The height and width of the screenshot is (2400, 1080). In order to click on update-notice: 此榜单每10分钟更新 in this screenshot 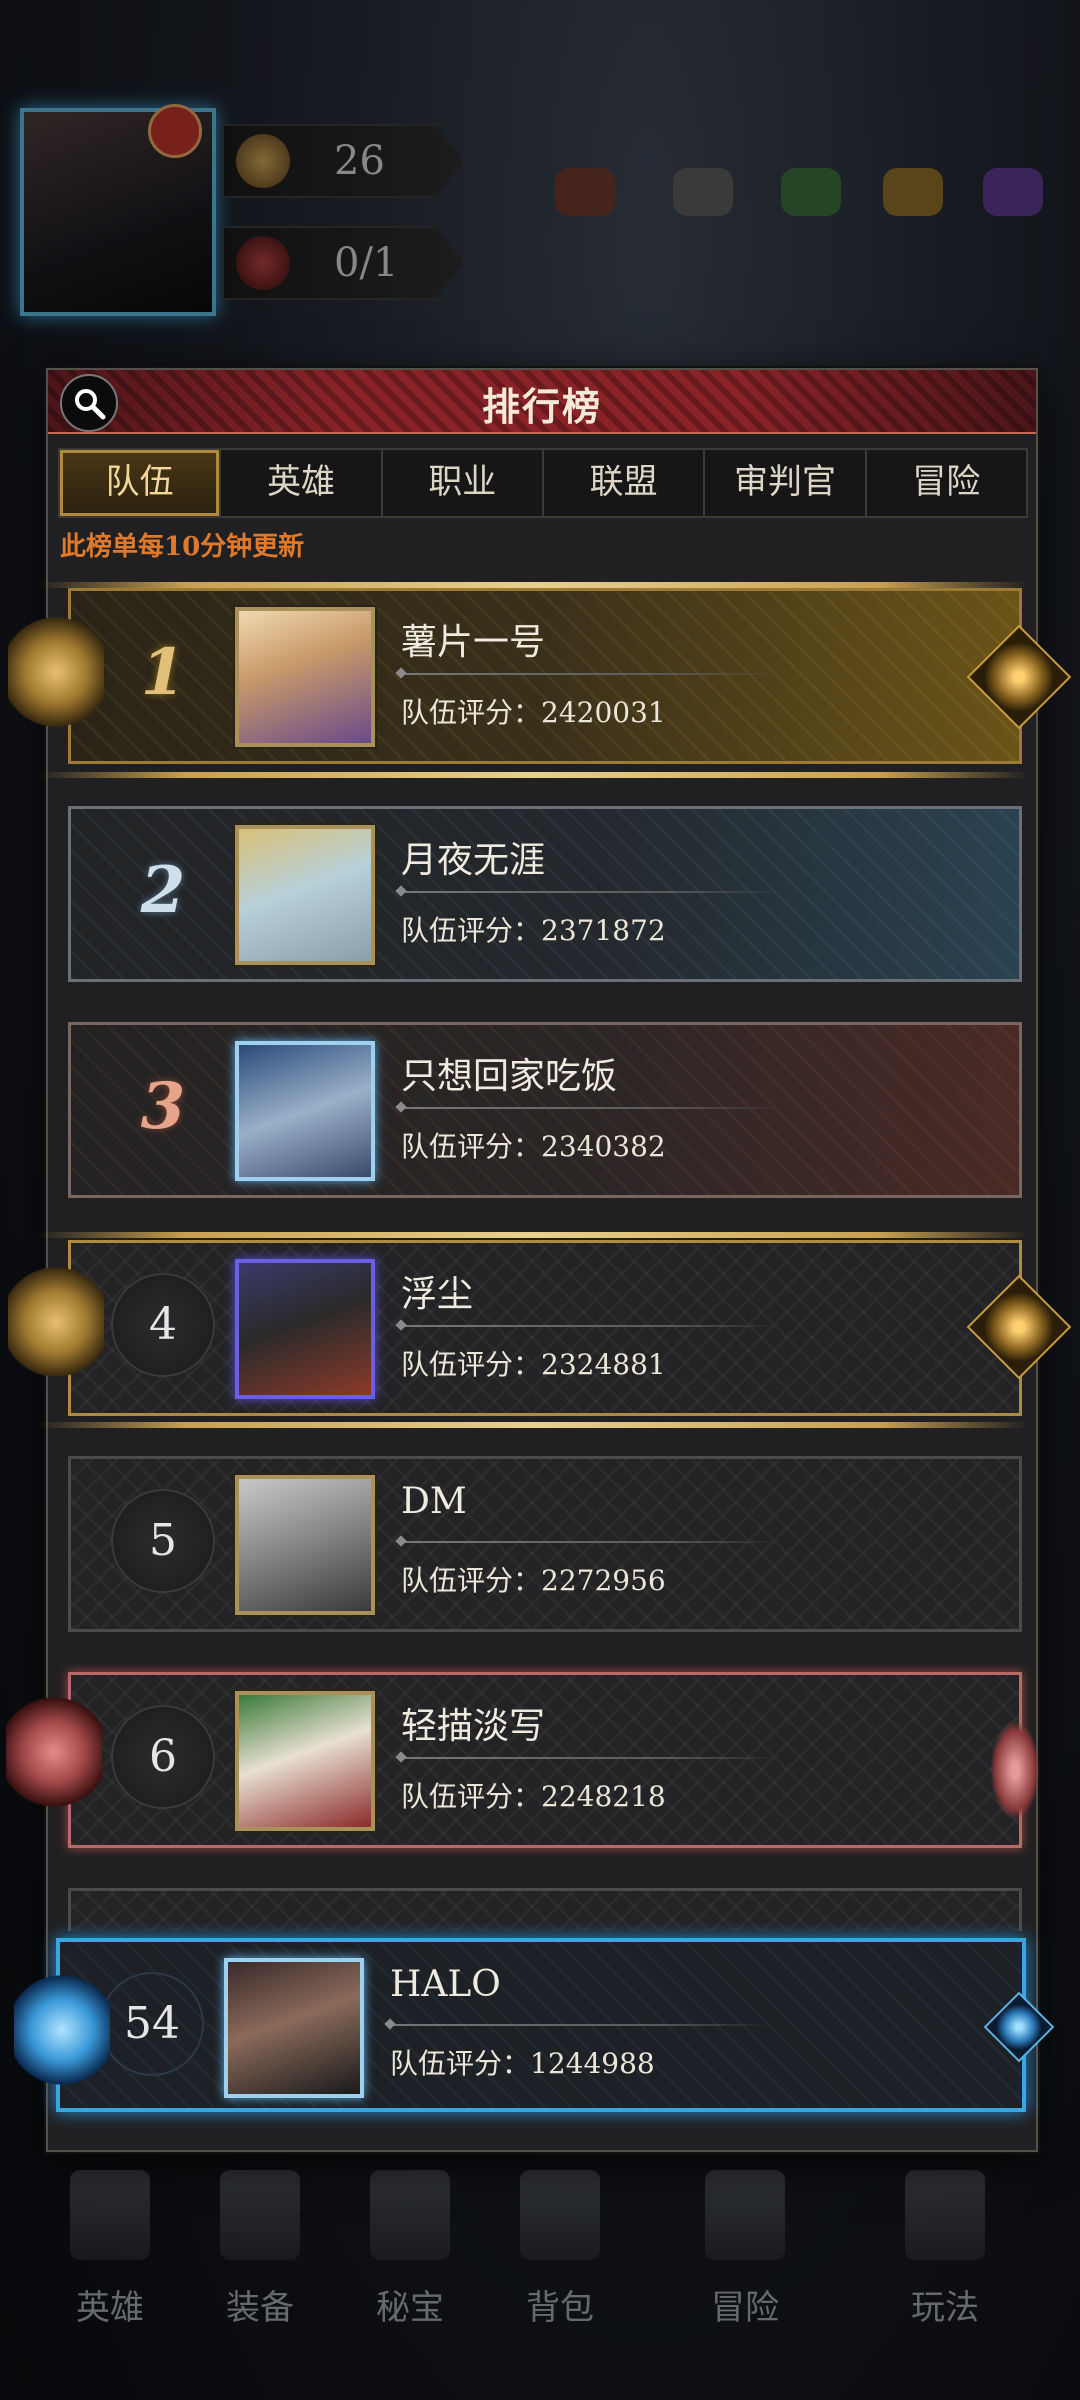, I will do `click(182, 547)`.